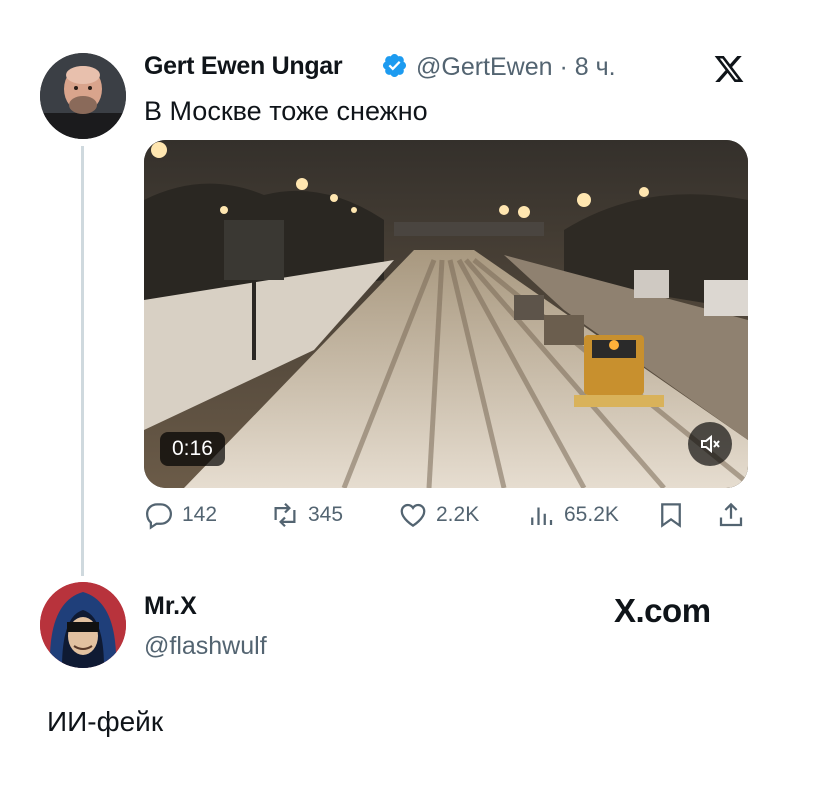  Describe the element at coordinates (286, 111) in the screenshot. I see `tweet-text: В Москве тоже снежно` at that location.